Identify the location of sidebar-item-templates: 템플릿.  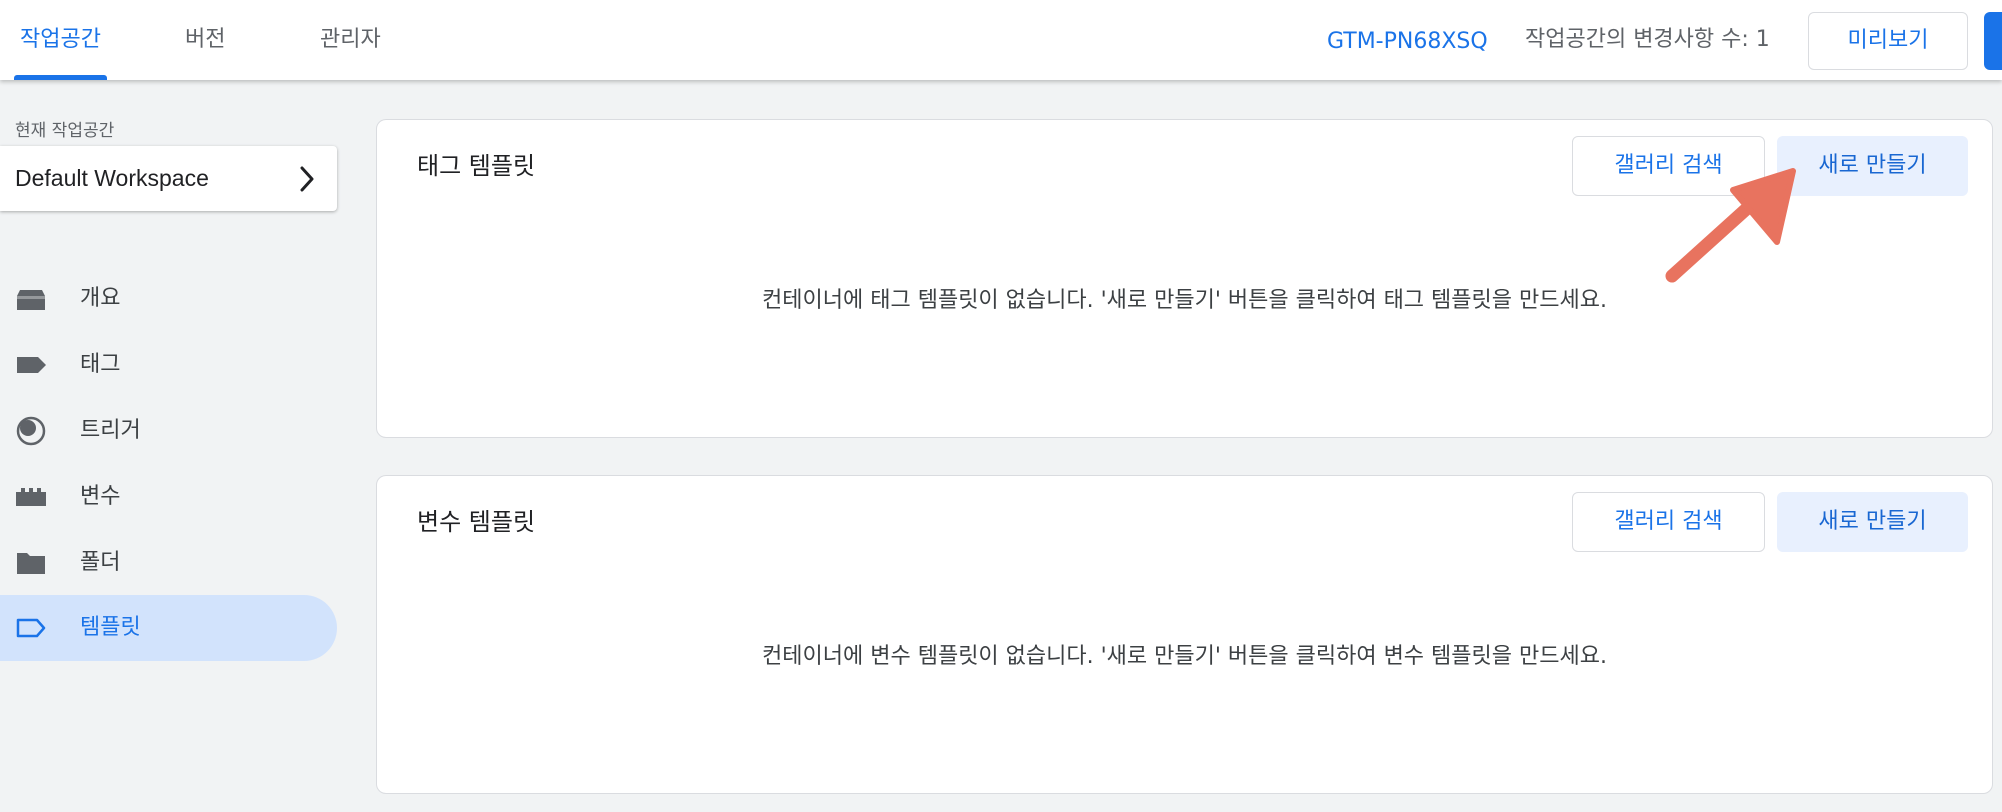
(168, 628).